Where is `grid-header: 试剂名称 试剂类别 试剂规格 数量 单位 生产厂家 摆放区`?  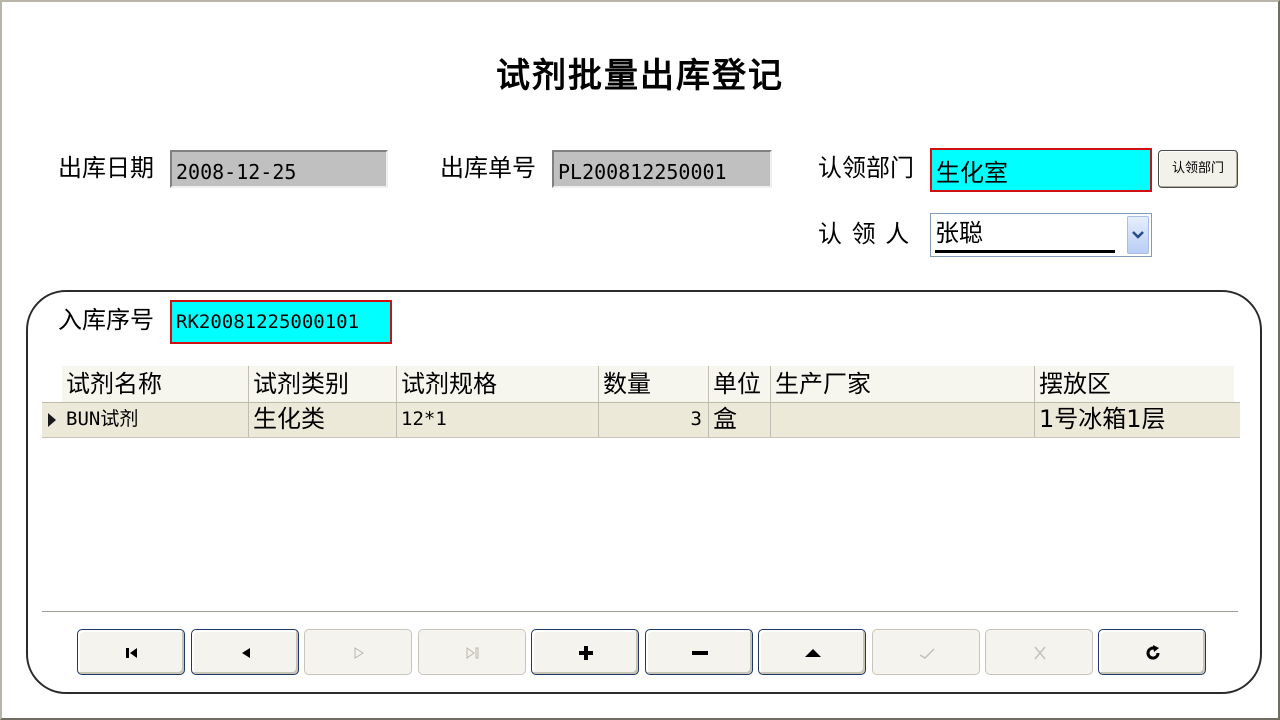 grid-header: 试剂名称 试剂类别 试剂规格 数量 单位 生产厂家 摆放区 is located at coordinates (641, 384).